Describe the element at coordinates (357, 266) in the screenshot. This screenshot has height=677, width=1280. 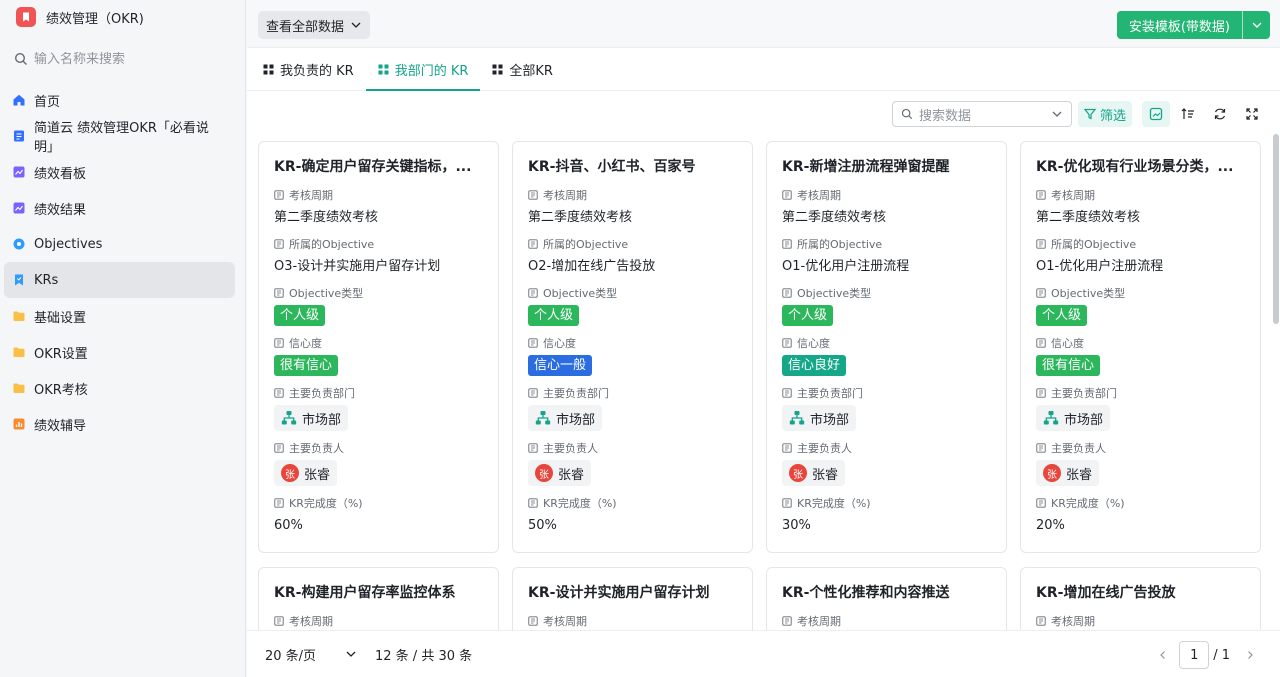
I see `objective-value: O3-设计并实施用户留存计划` at that location.